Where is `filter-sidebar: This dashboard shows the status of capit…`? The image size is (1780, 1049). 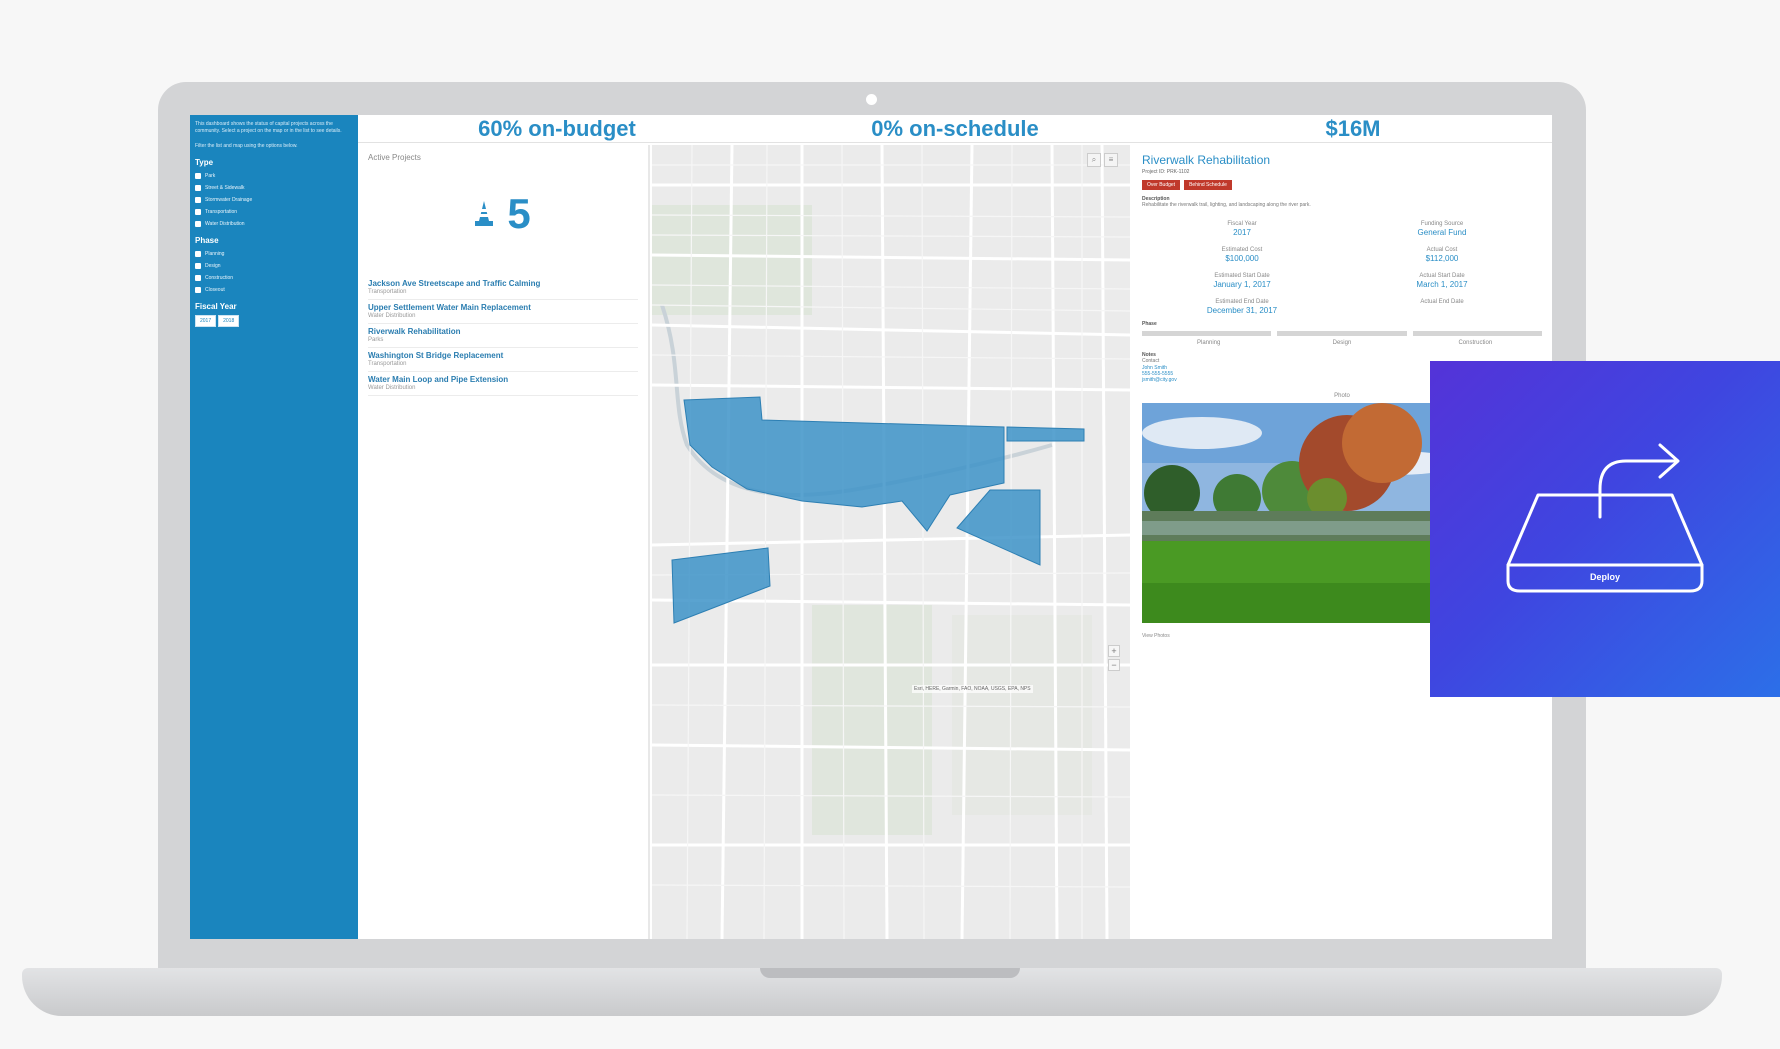 filter-sidebar: This dashboard shows the status of capit… is located at coordinates (274, 527).